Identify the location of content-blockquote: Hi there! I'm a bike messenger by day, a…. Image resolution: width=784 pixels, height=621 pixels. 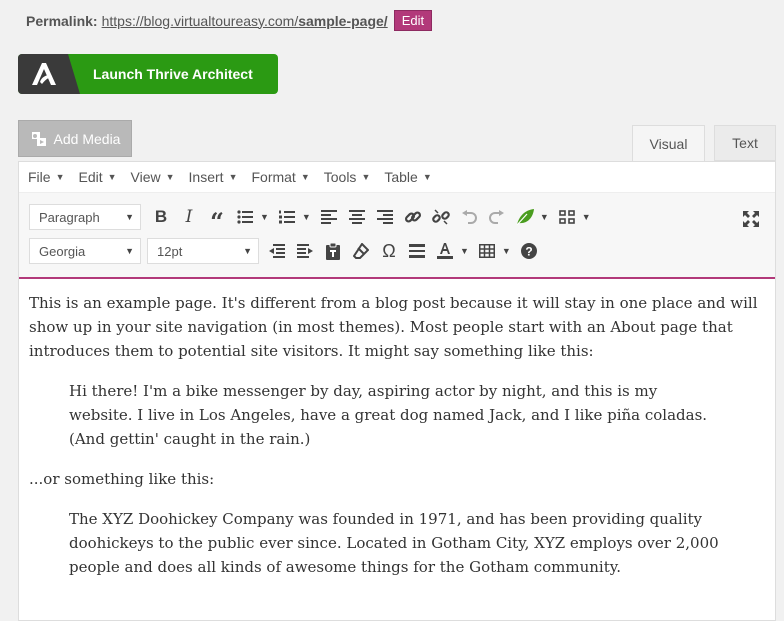
(388, 415).